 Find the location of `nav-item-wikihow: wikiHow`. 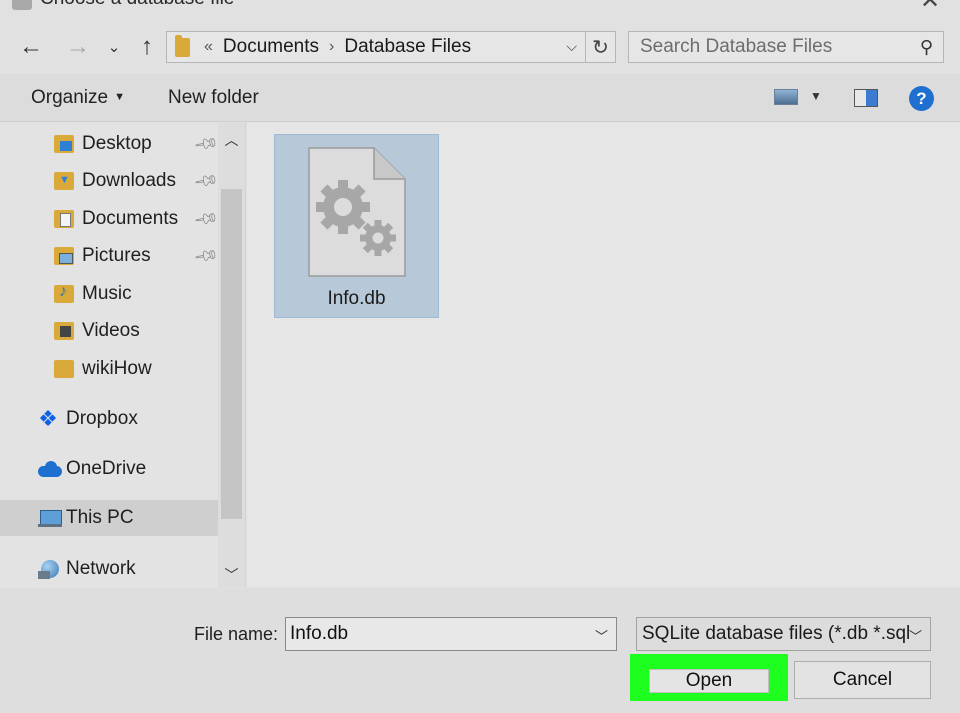

nav-item-wikihow: wikiHow is located at coordinates (109, 369).